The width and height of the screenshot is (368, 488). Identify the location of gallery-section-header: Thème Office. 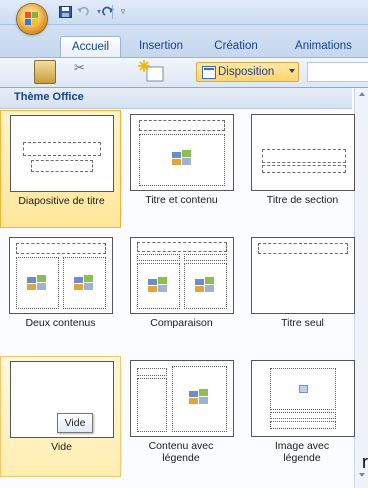
(176, 98).